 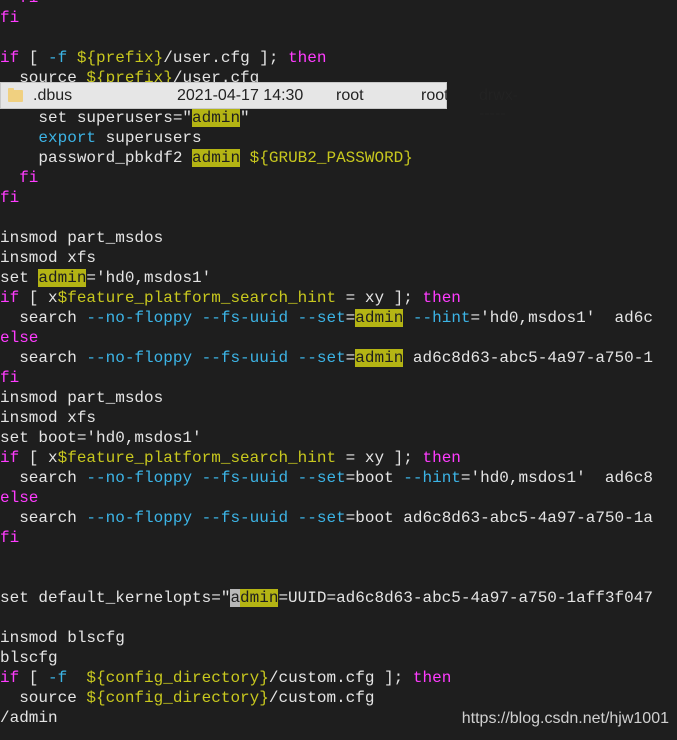 What do you see at coordinates (226, 58) in the screenshot?
I see `text: /user.cfg ];` at bounding box center [226, 58].